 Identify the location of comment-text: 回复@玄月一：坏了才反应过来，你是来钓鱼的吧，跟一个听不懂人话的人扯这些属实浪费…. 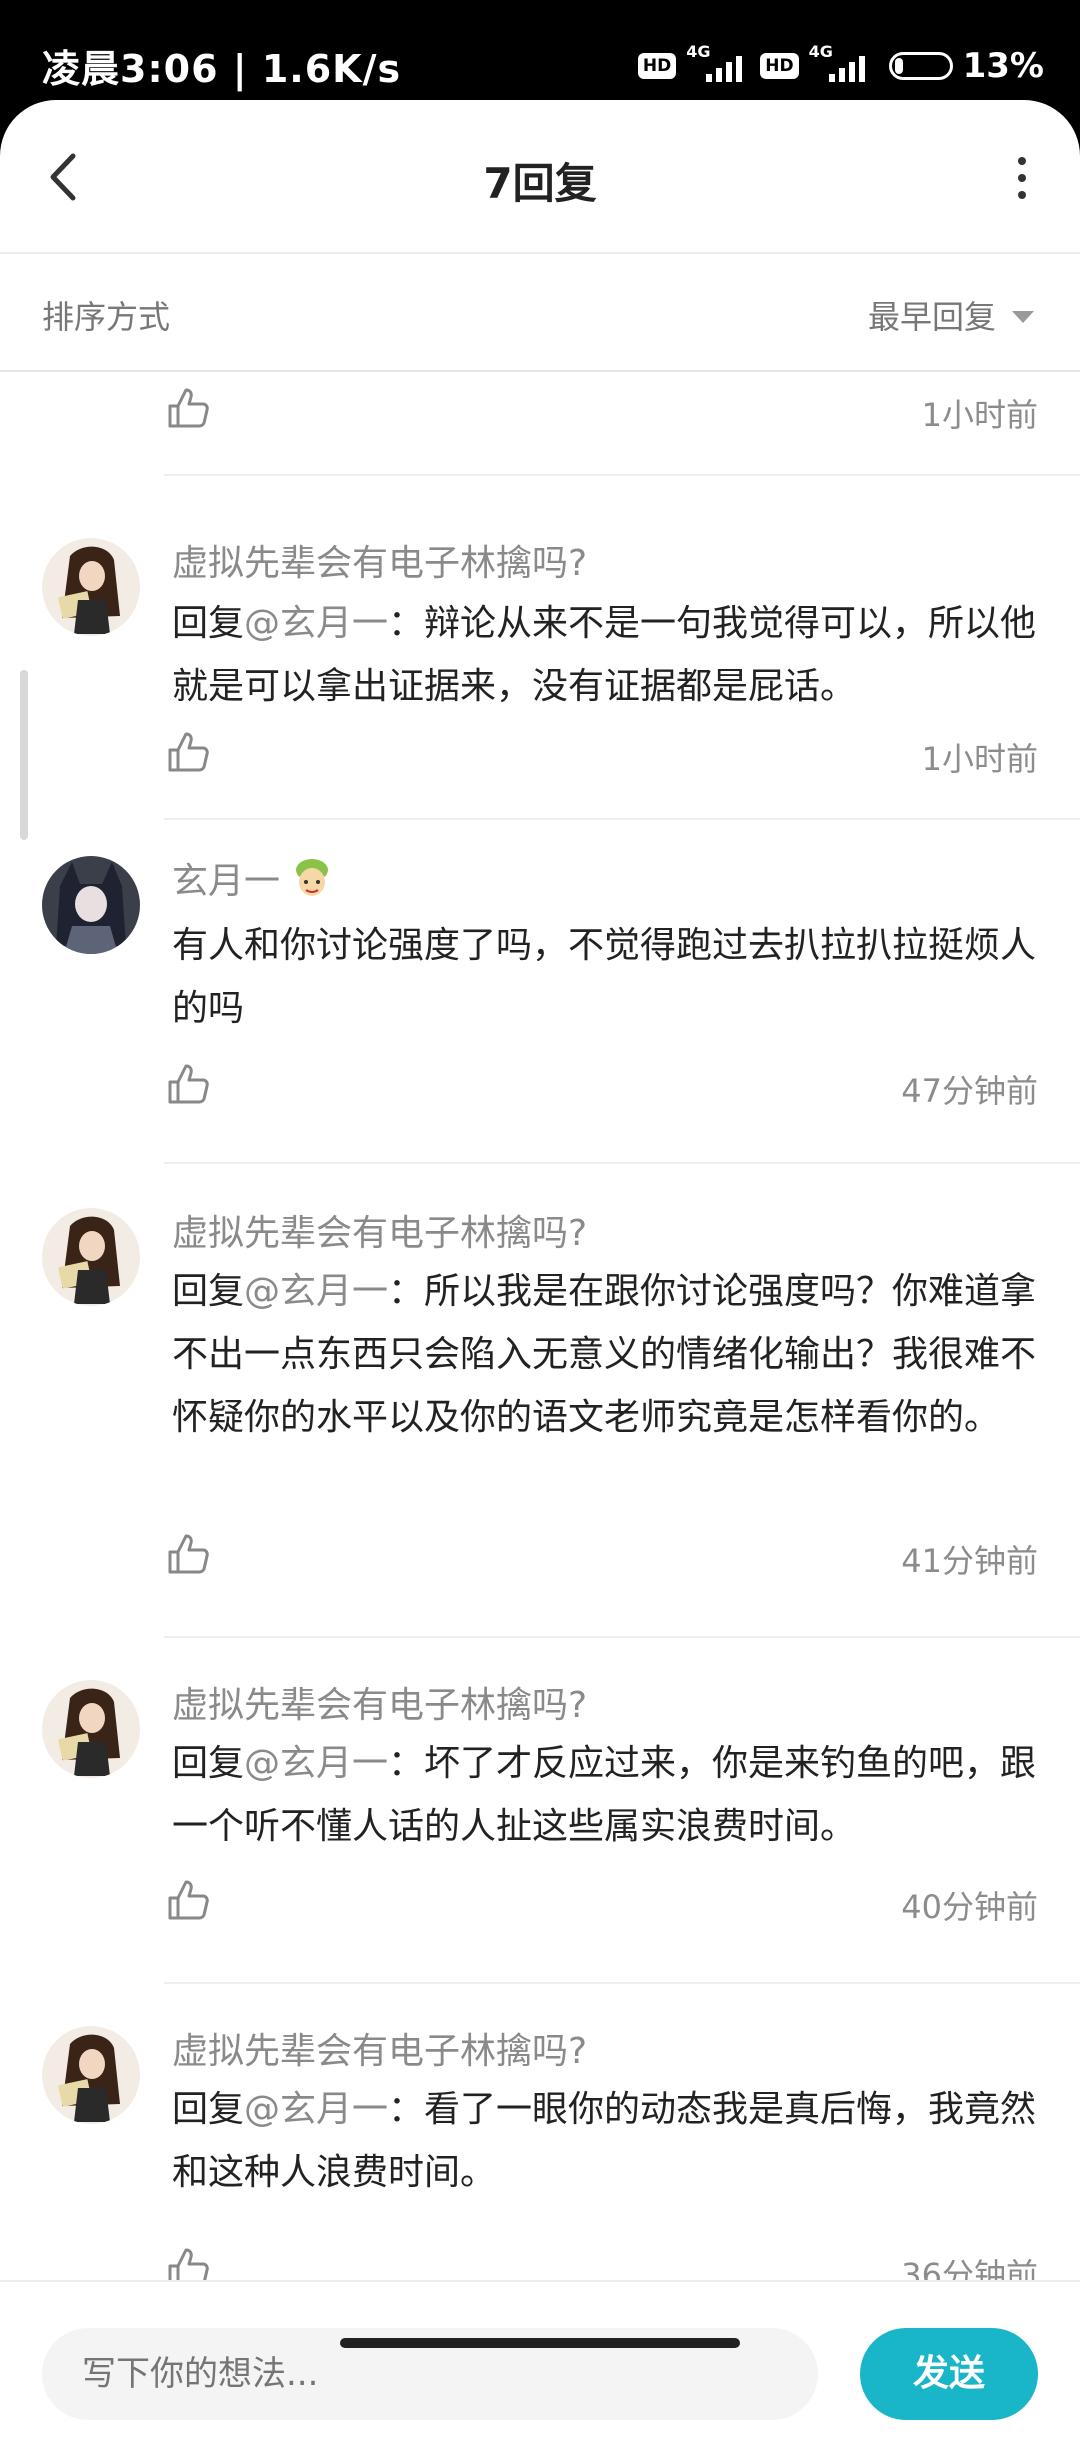
(604, 1795).